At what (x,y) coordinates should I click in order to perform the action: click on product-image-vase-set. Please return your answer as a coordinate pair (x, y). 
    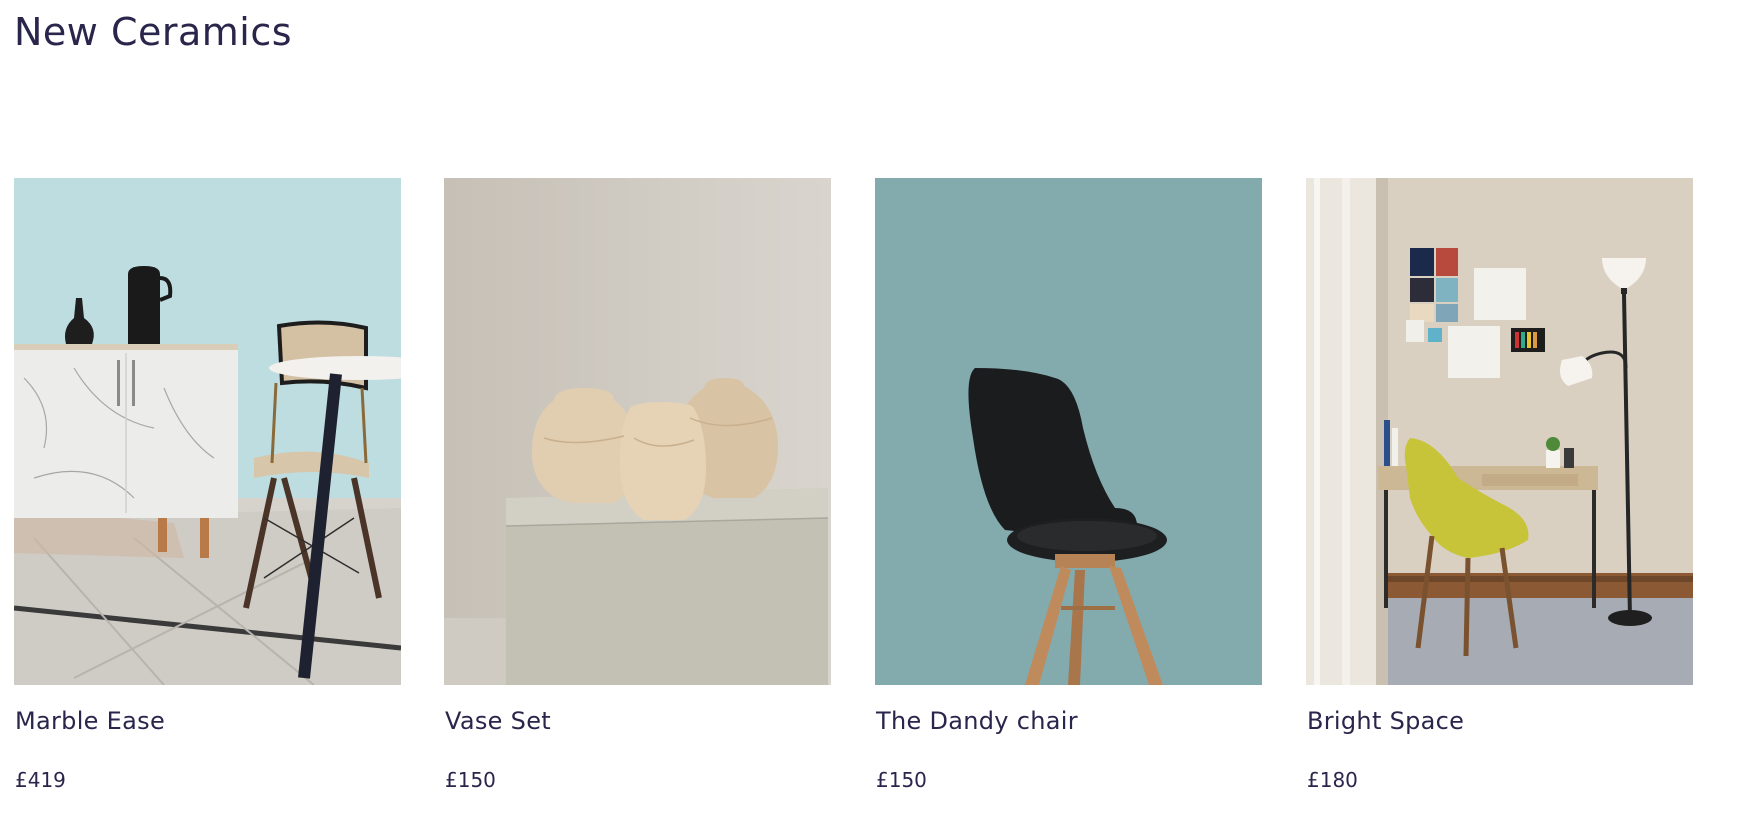
    Looking at the image, I should click on (637, 431).